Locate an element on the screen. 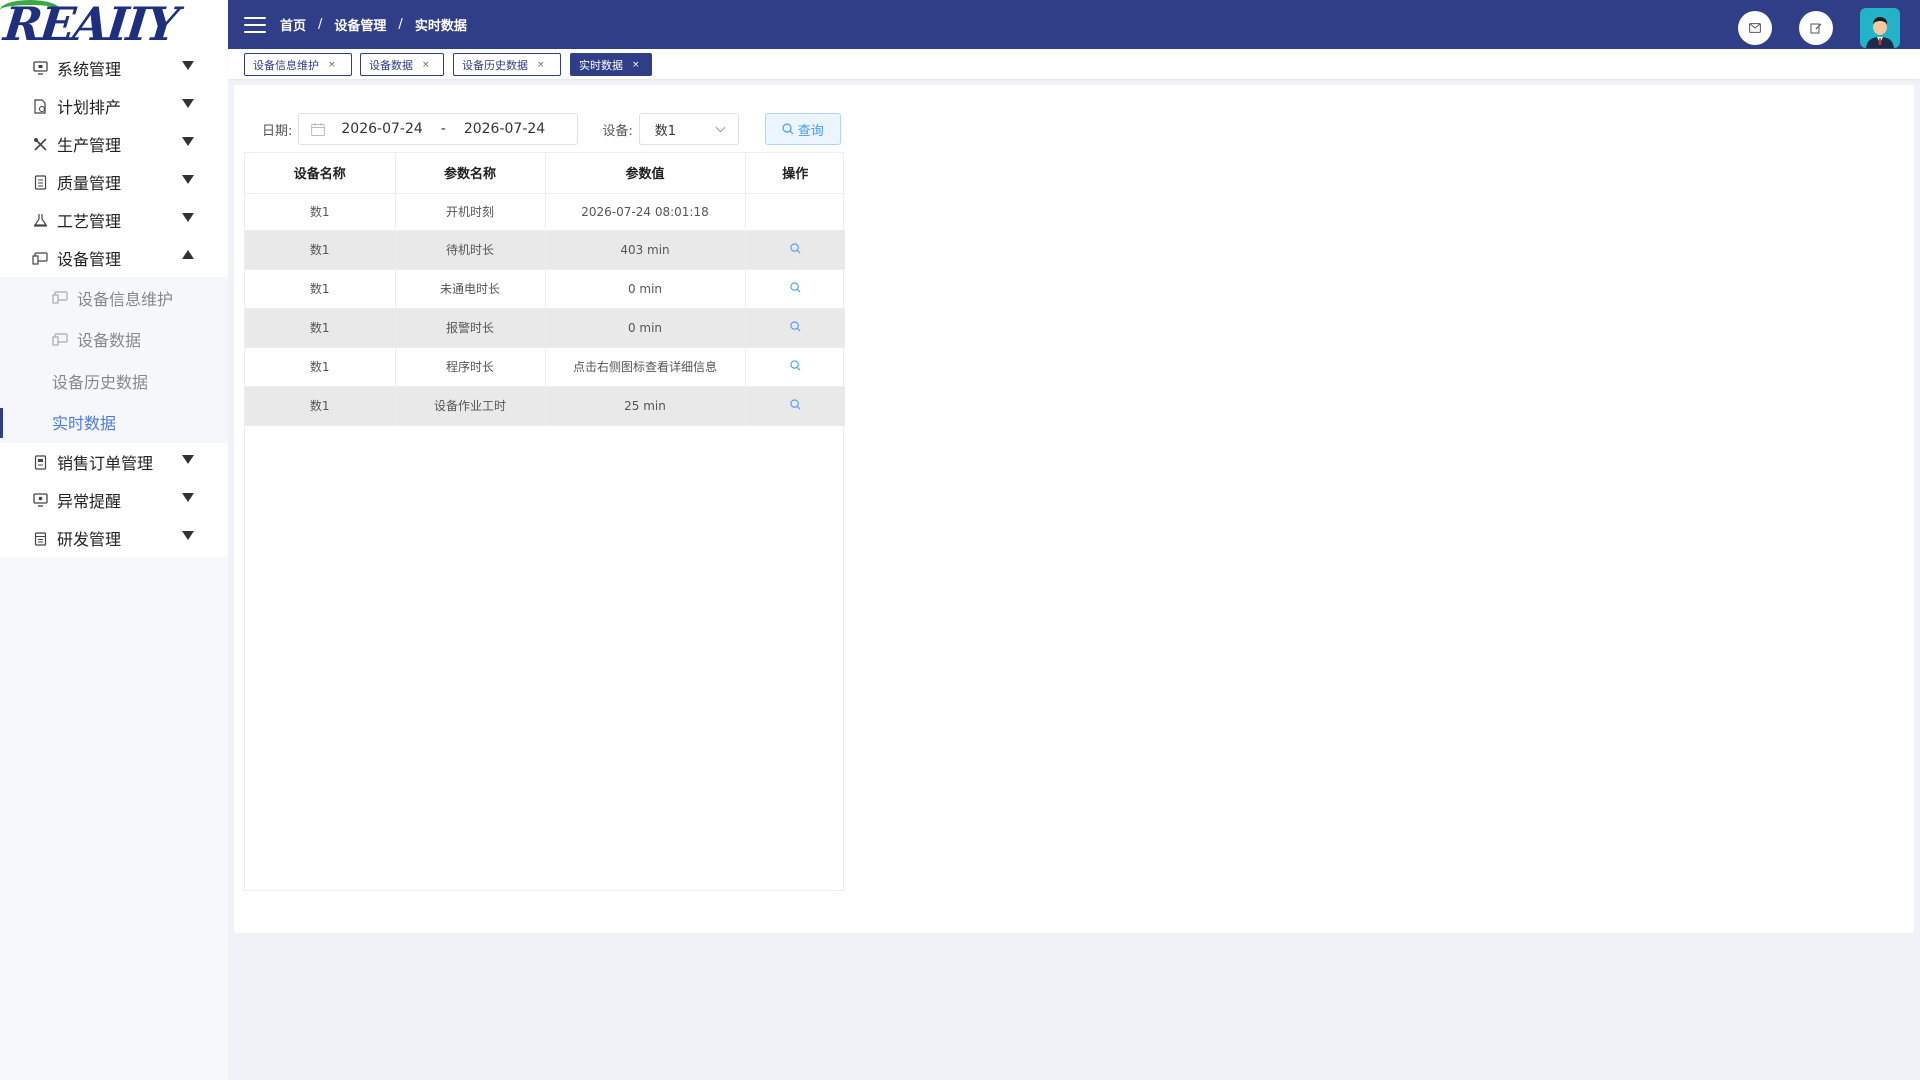 This screenshot has height=1080, width=1920. sidebar-subitem-device-history: 设备历史数据 is located at coordinates (114, 381).